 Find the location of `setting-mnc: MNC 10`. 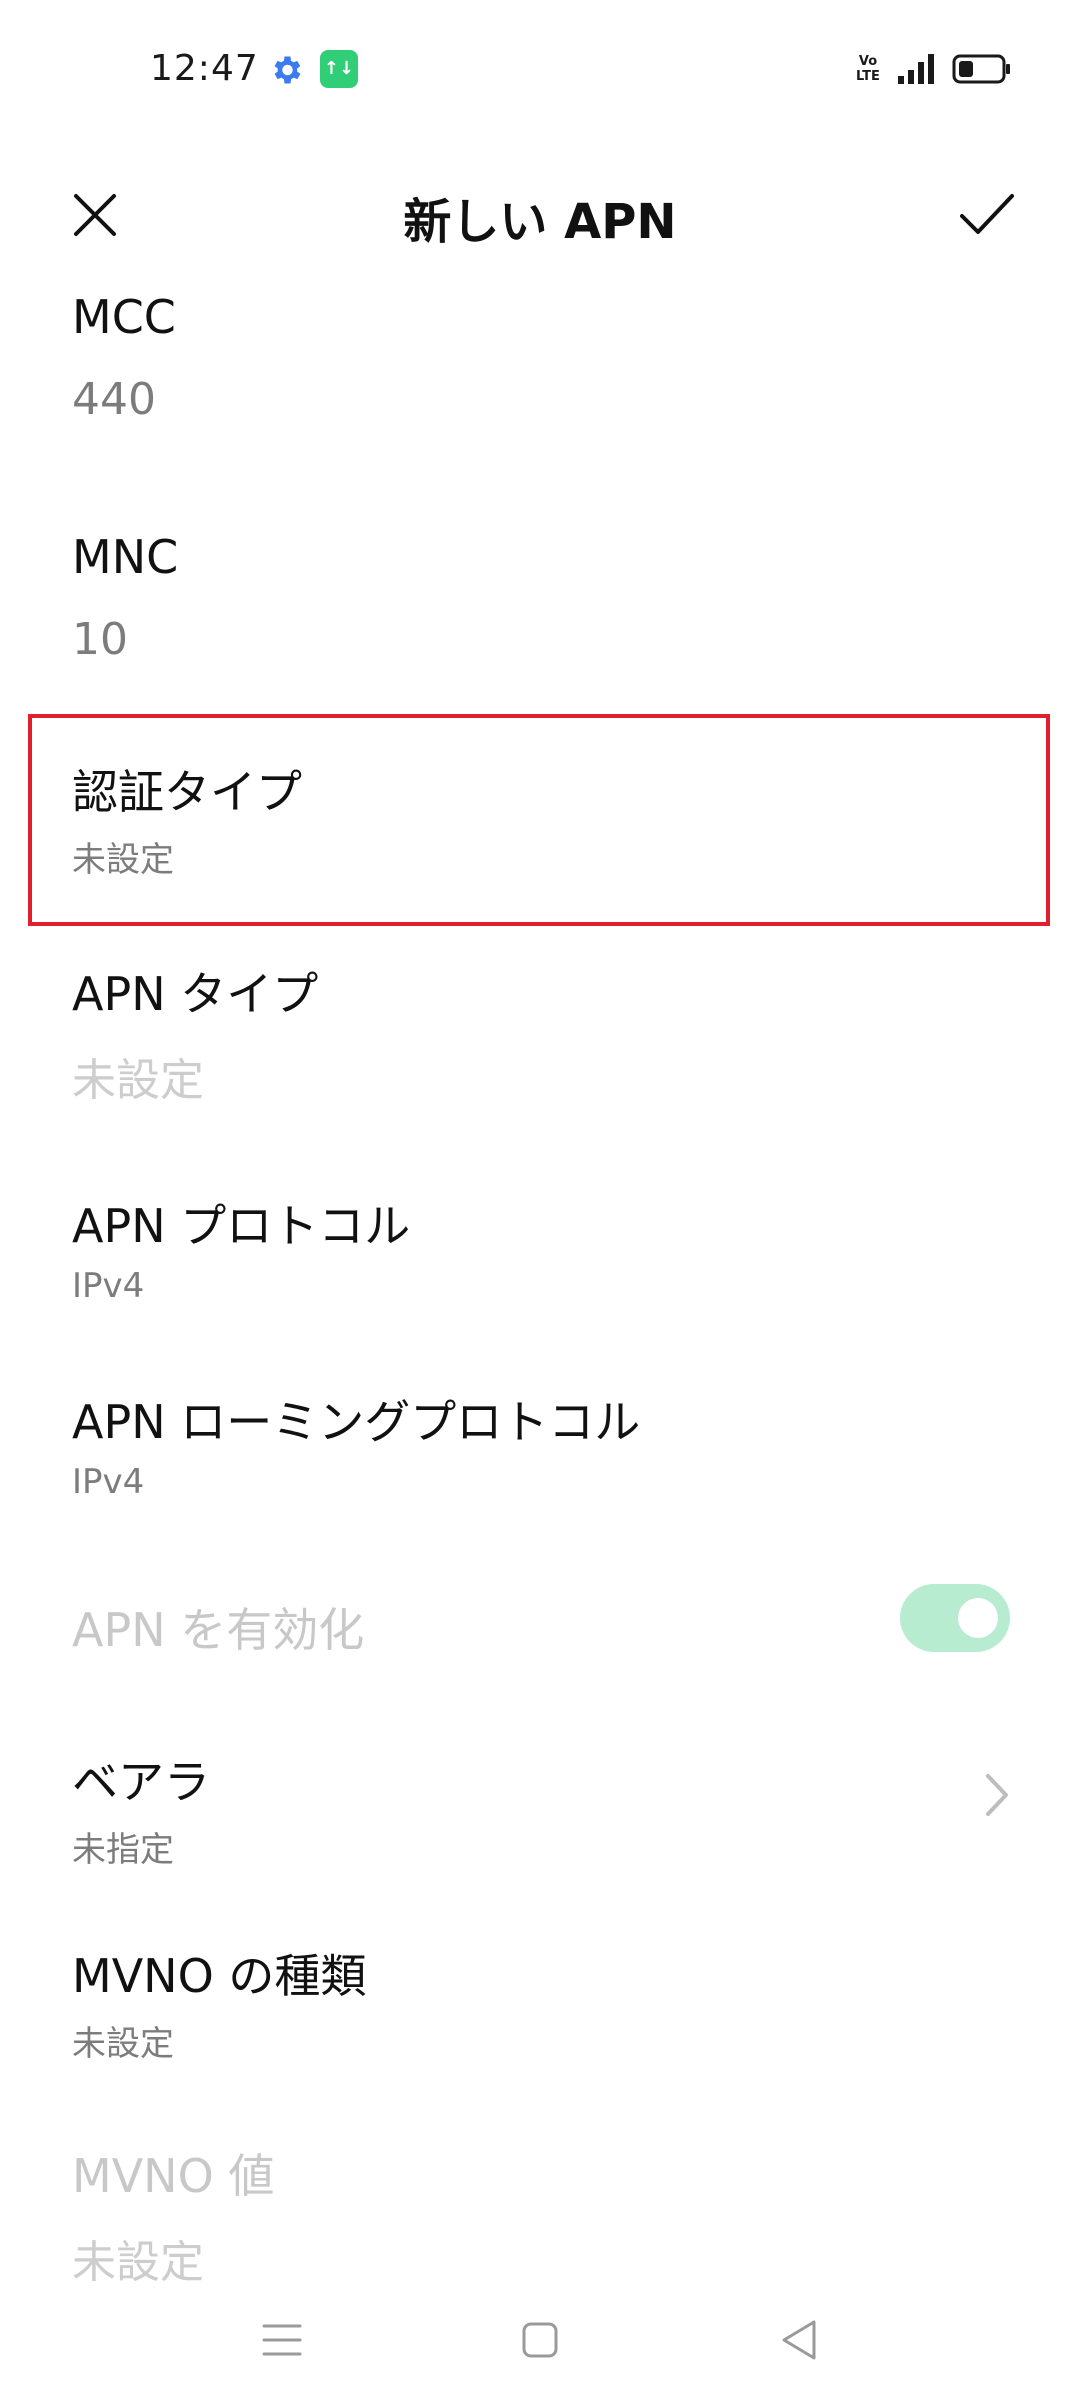

setting-mnc: MNC 10 is located at coordinates (540, 597).